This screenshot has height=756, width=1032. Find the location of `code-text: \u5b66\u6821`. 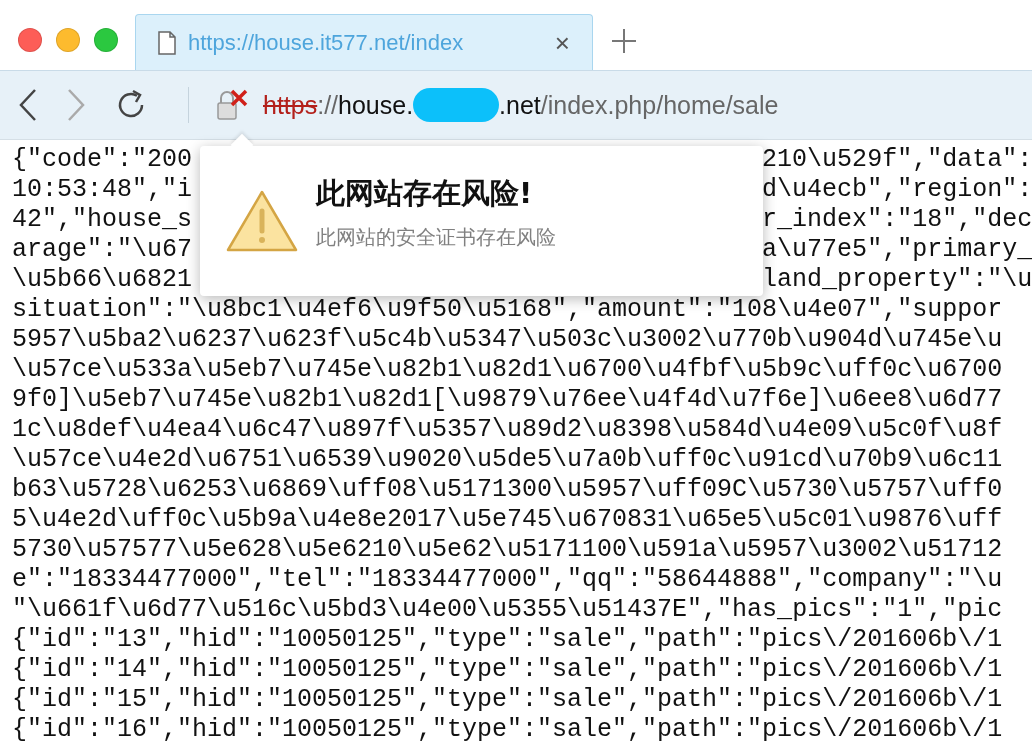

code-text: \u5b66\u6821 is located at coordinates (102, 280).